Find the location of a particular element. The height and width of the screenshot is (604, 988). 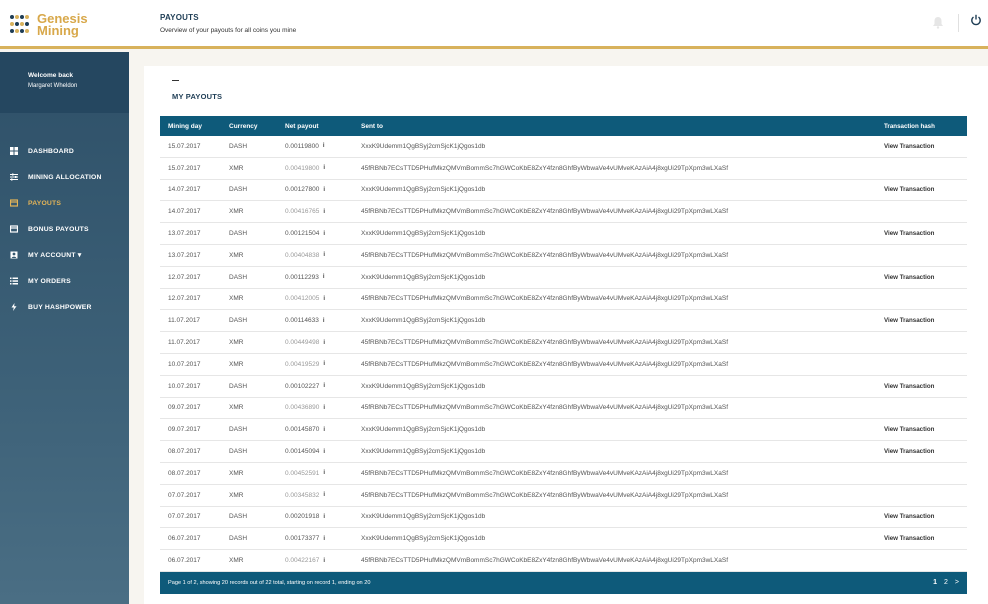

payout-amount: 0.00119800 is located at coordinates (302, 146).